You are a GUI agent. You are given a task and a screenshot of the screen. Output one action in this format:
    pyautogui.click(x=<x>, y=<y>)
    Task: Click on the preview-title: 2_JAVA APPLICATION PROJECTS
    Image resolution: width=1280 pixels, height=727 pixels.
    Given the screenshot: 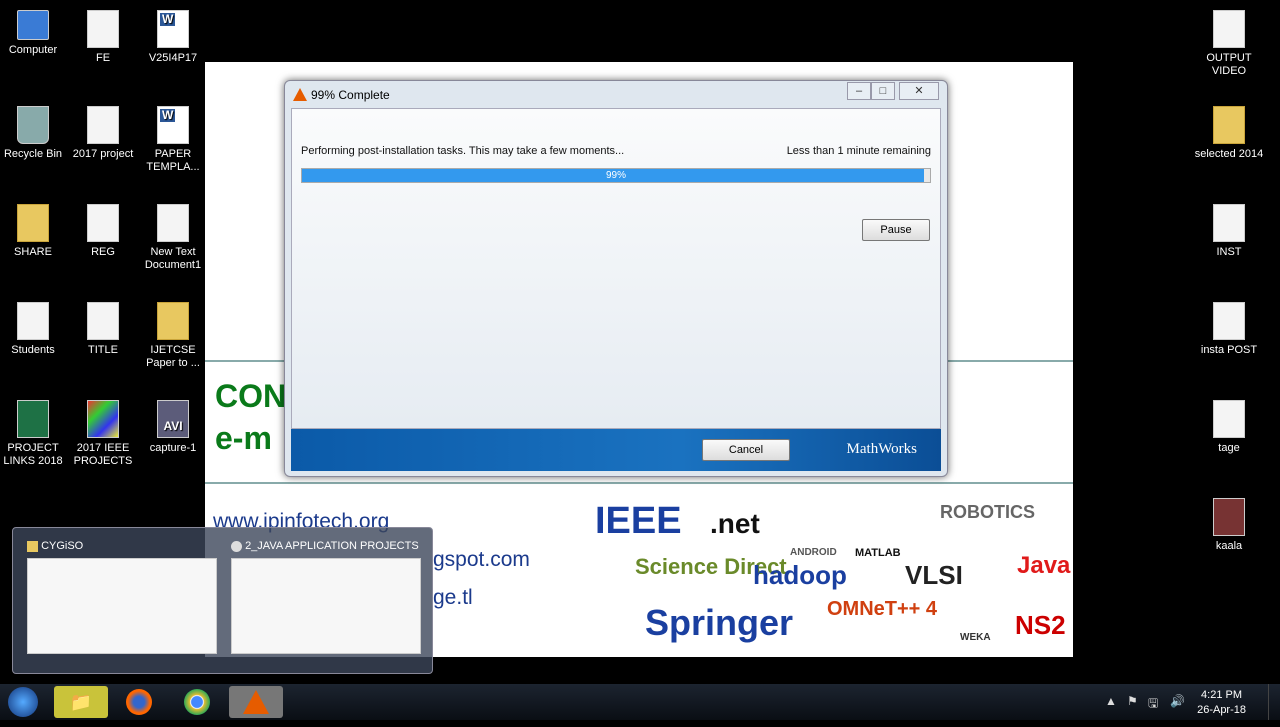 What is the action you would take?
    pyautogui.click(x=332, y=546)
    